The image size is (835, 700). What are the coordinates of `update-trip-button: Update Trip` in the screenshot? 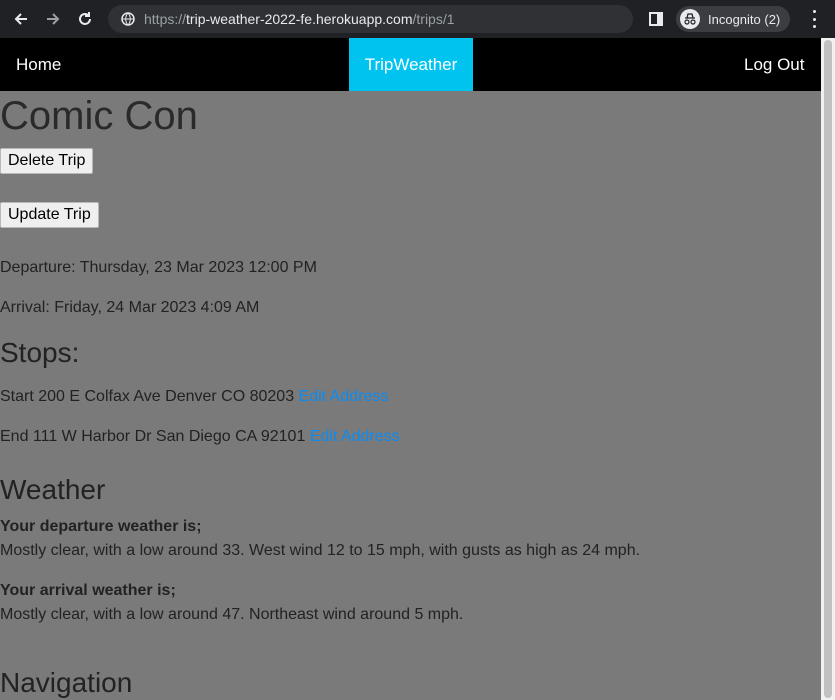 It's located at (49, 215).